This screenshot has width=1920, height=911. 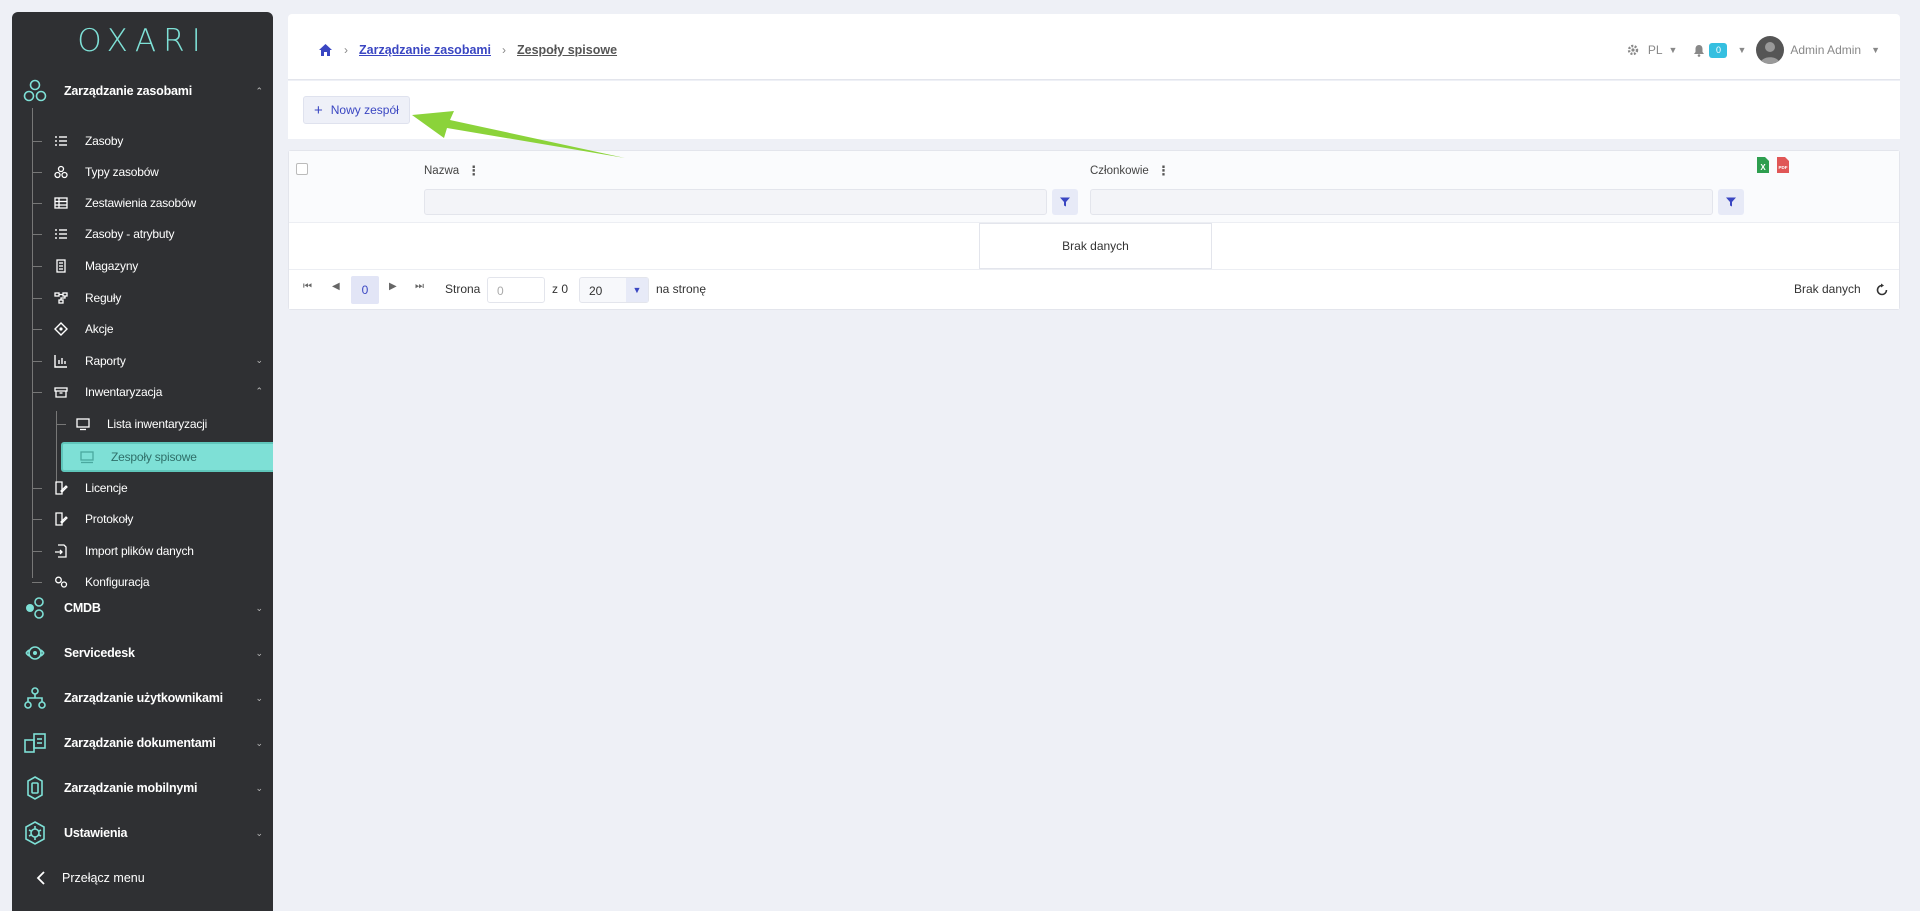 I want to click on box-icon, so click(x=61, y=392).